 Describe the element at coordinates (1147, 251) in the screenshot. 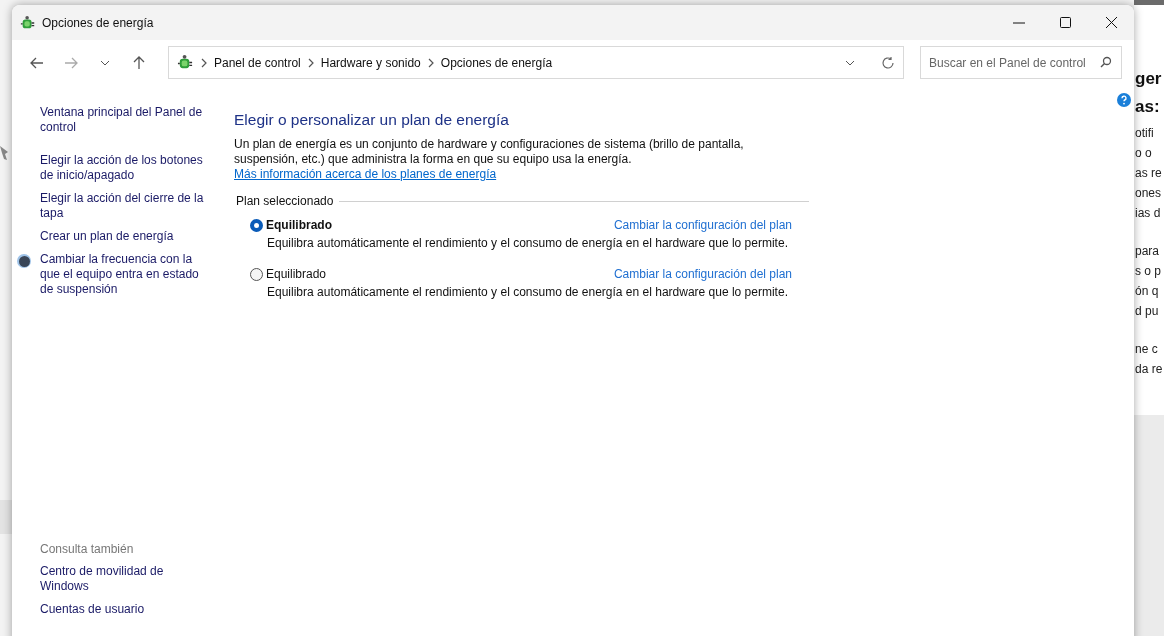

I see `background-text: para` at that location.